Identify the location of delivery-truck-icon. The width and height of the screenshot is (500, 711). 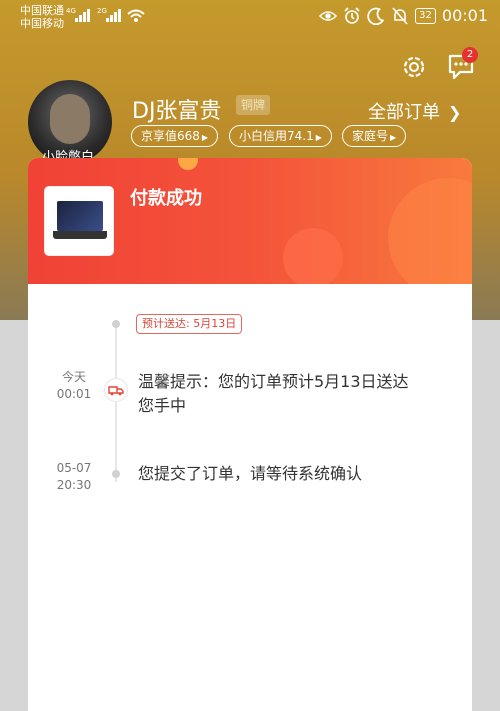
(116, 390).